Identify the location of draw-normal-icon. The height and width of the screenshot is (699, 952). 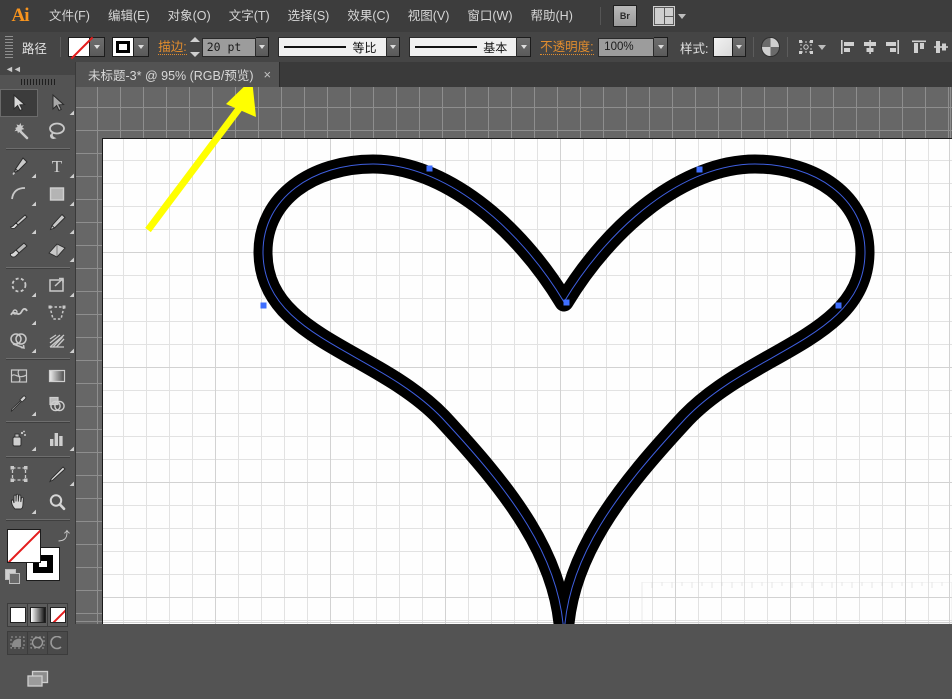
(17, 642).